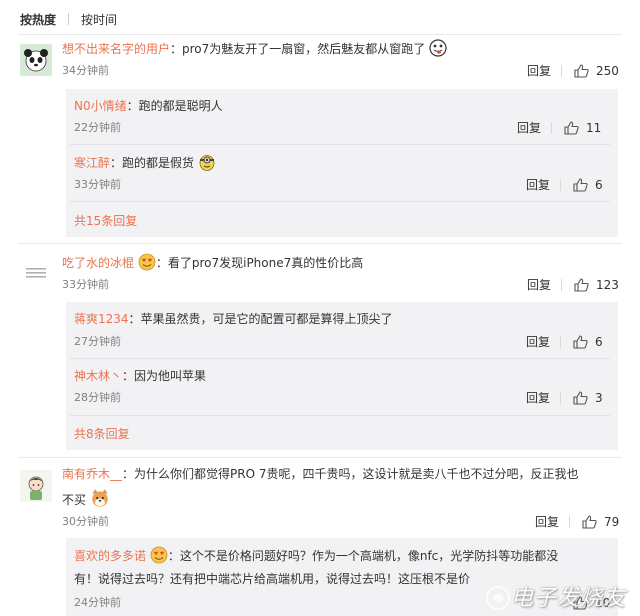  What do you see at coordinates (97, 127) in the screenshot?
I see `reply-time: 22分钟前` at bounding box center [97, 127].